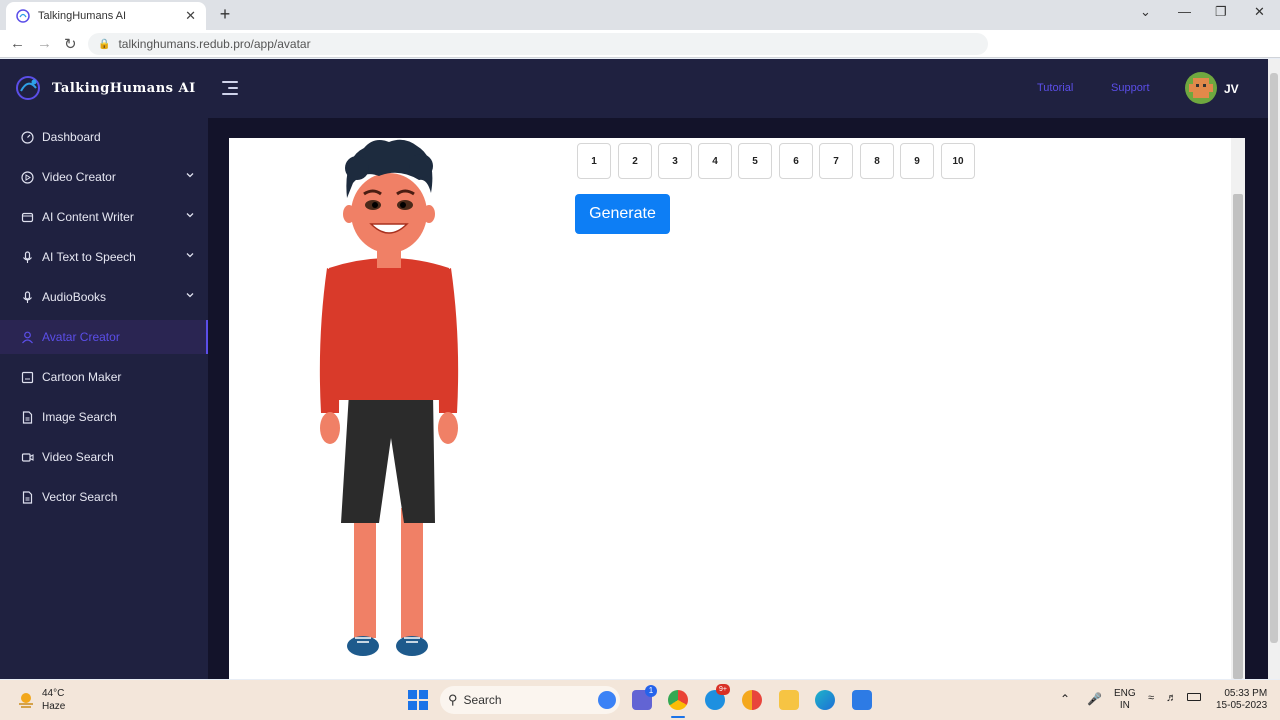 Image resolution: width=1280 pixels, height=720 pixels. Describe the element at coordinates (1194, 697) in the screenshot. I see `battery-icon` at that location.